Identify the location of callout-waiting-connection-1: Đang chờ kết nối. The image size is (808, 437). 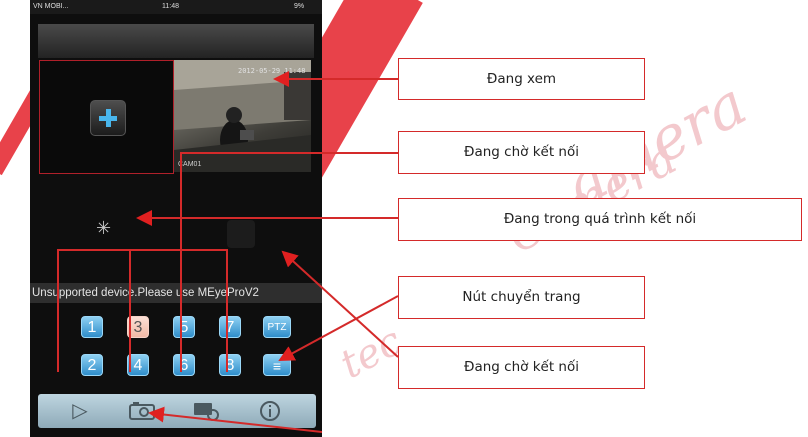
(521, 152).